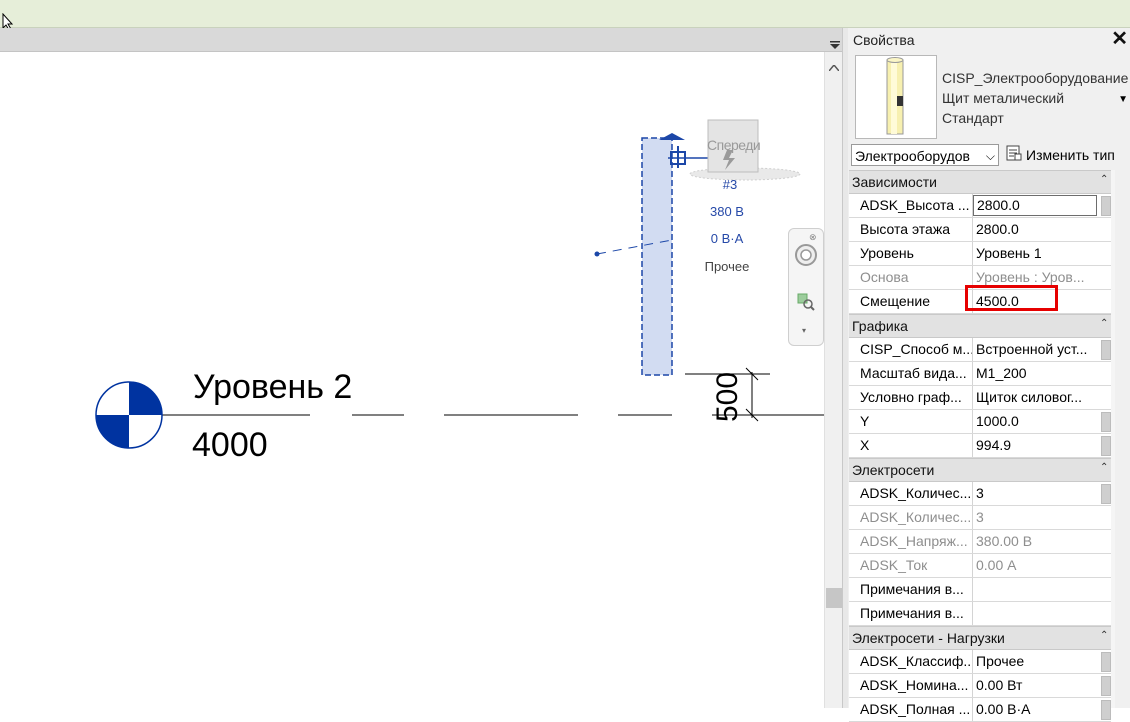  What do you see at coordinates (806, 304) in the screenshot?
I see `zoom-icon` at bounding box center [806, 304].